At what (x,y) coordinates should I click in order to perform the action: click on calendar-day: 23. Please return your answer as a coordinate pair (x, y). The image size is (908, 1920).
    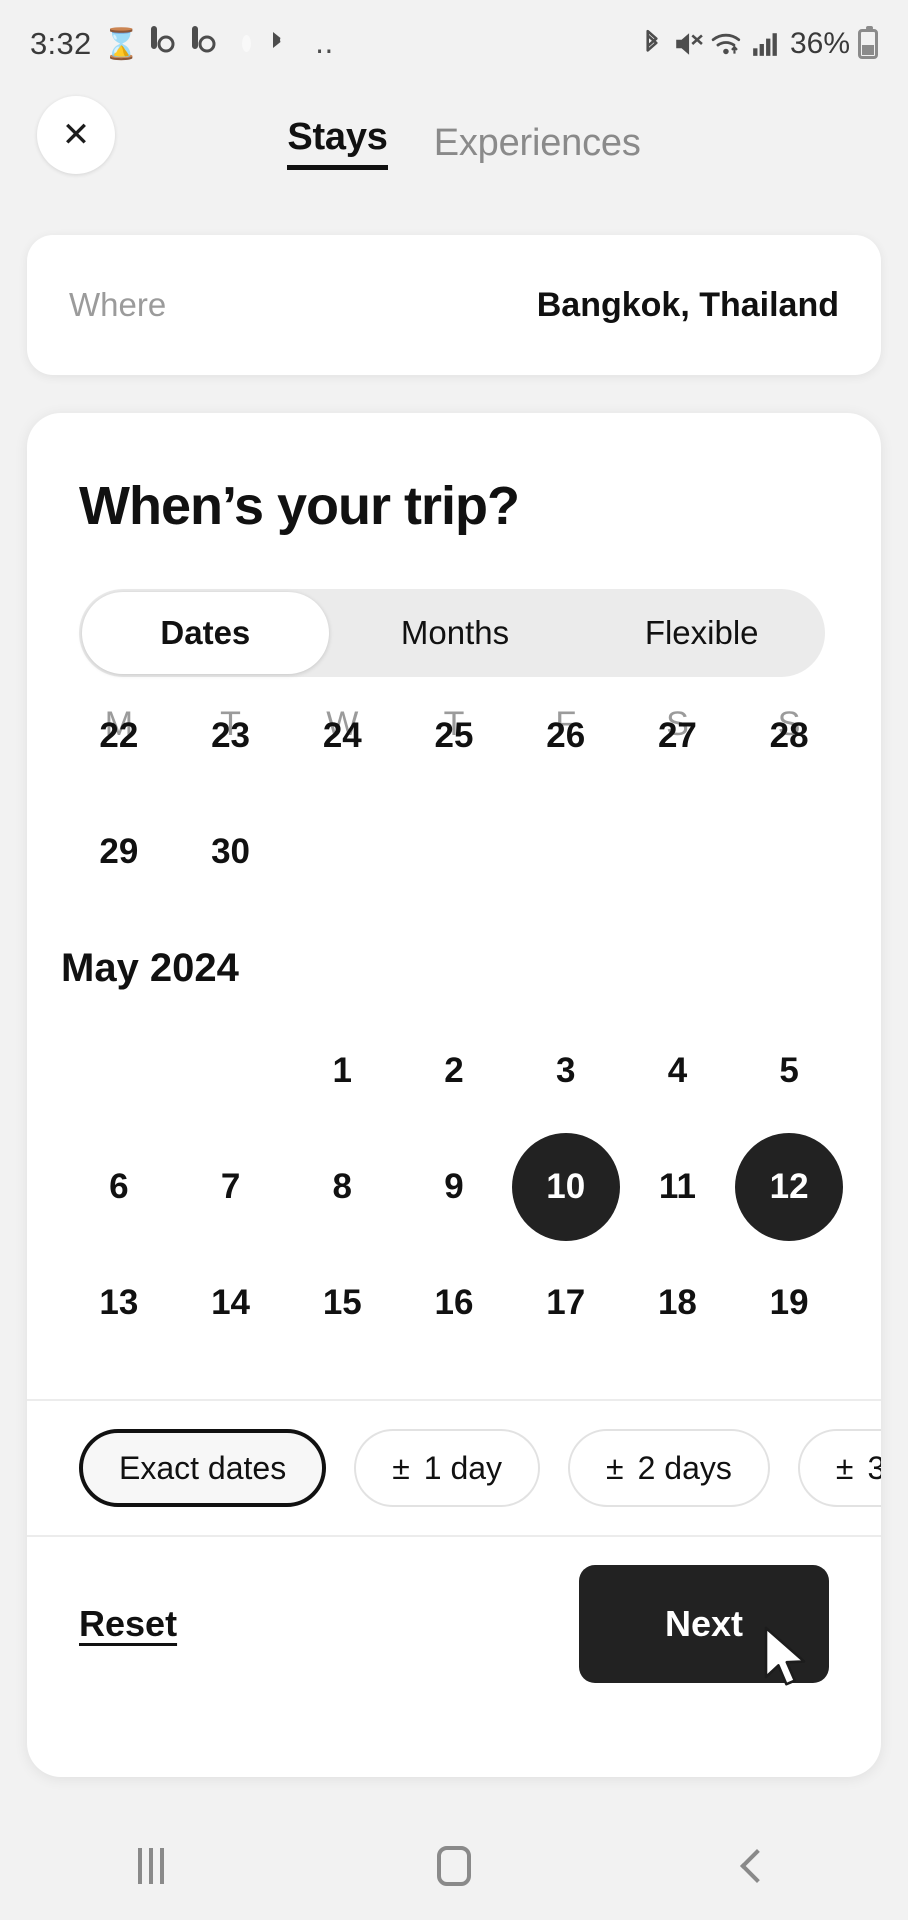
    Looking at the image, I should click on (231, 749).